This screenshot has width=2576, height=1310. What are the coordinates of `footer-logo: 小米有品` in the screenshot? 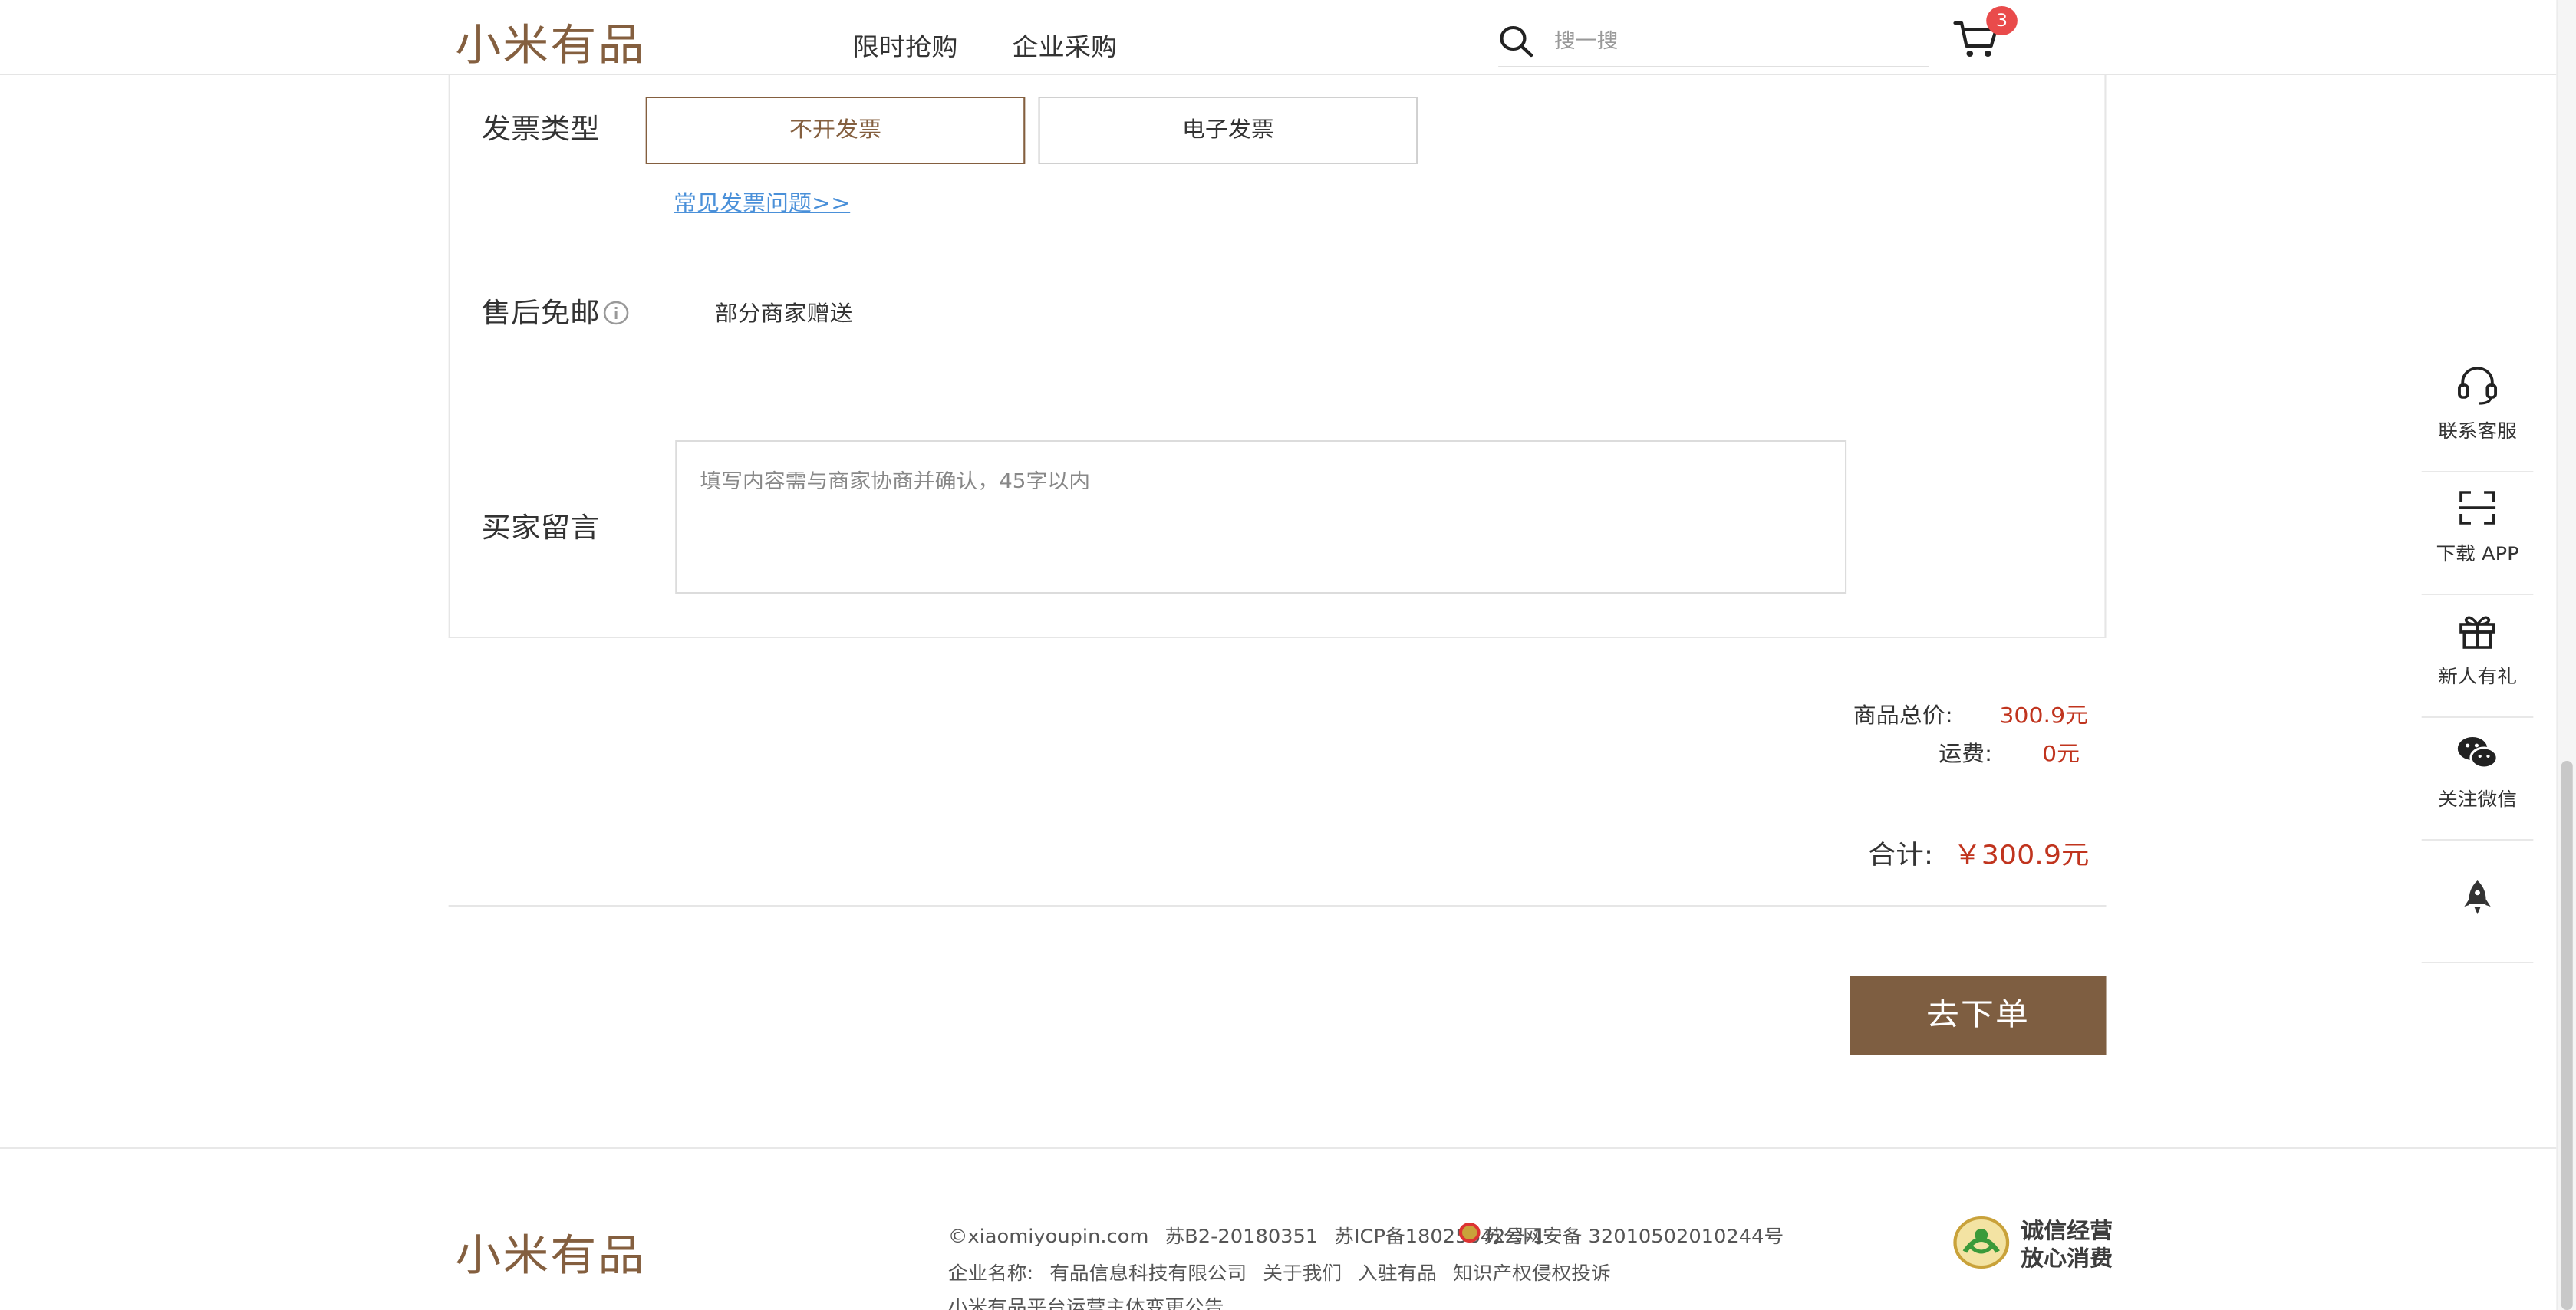 It's located at (550, 1253).